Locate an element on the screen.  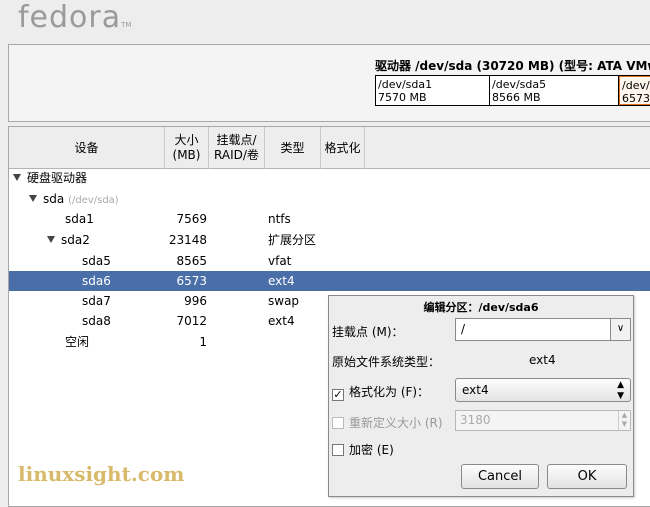
mount-point-value: / is located at coordinates (463, 329).